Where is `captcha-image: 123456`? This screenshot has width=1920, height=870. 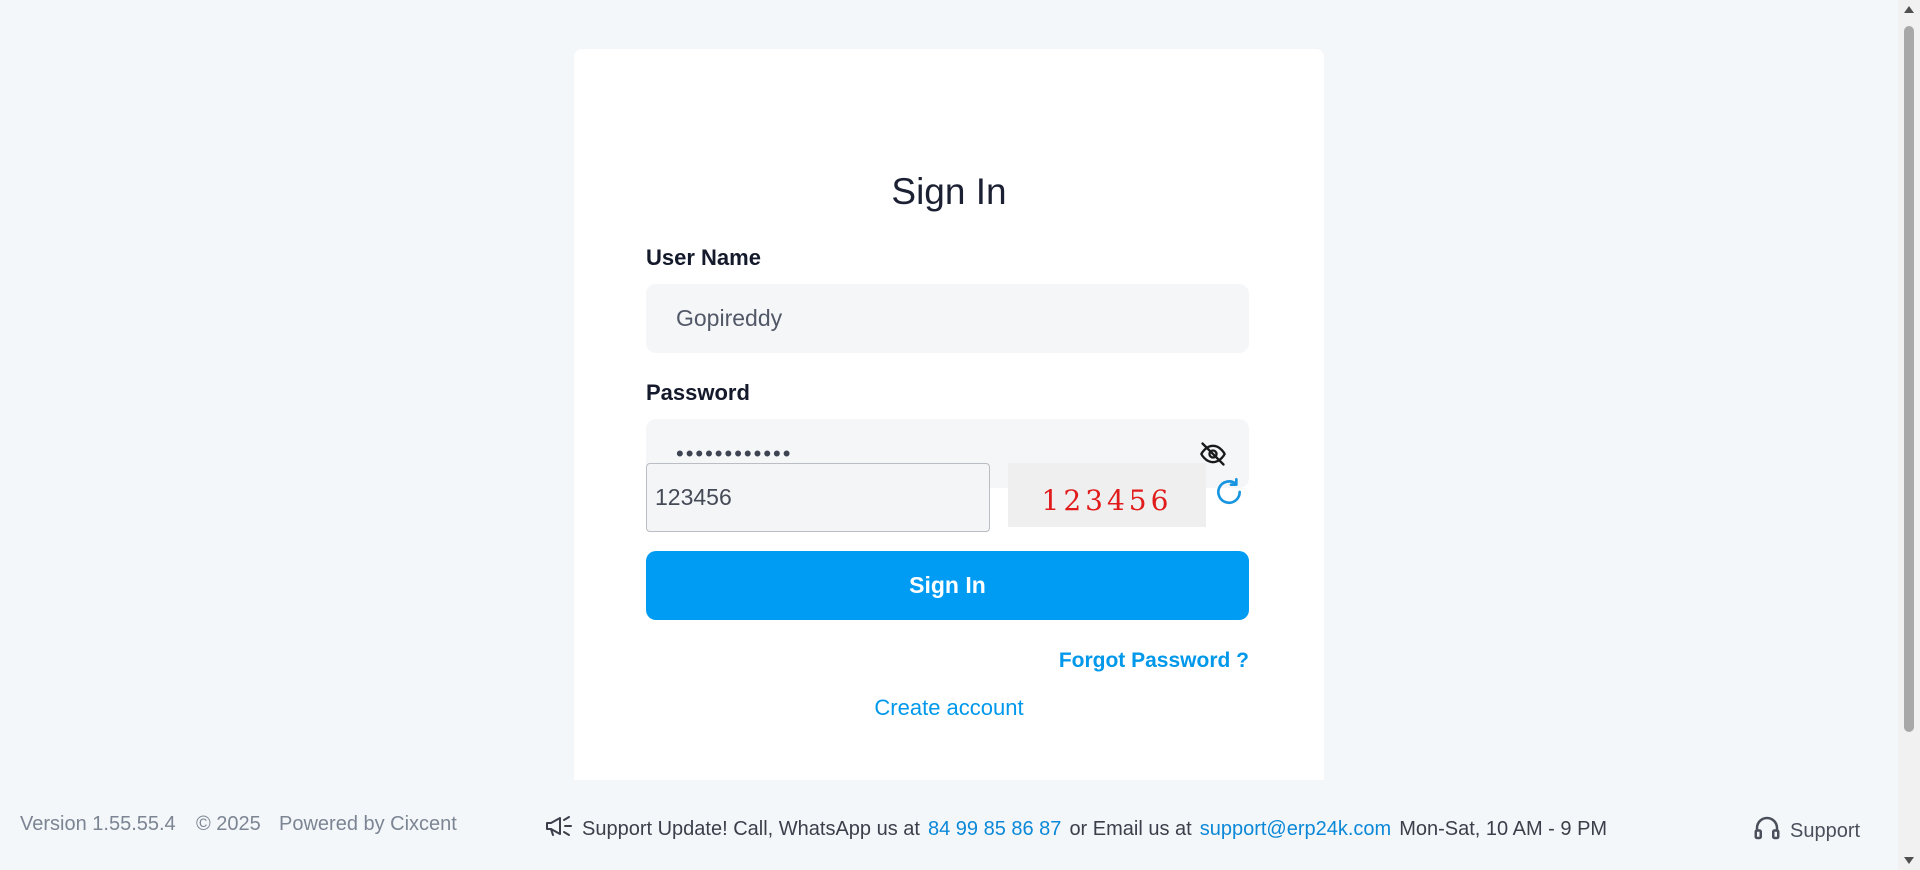
captcha-image: 123456 is located at coordinates (1107, 495).